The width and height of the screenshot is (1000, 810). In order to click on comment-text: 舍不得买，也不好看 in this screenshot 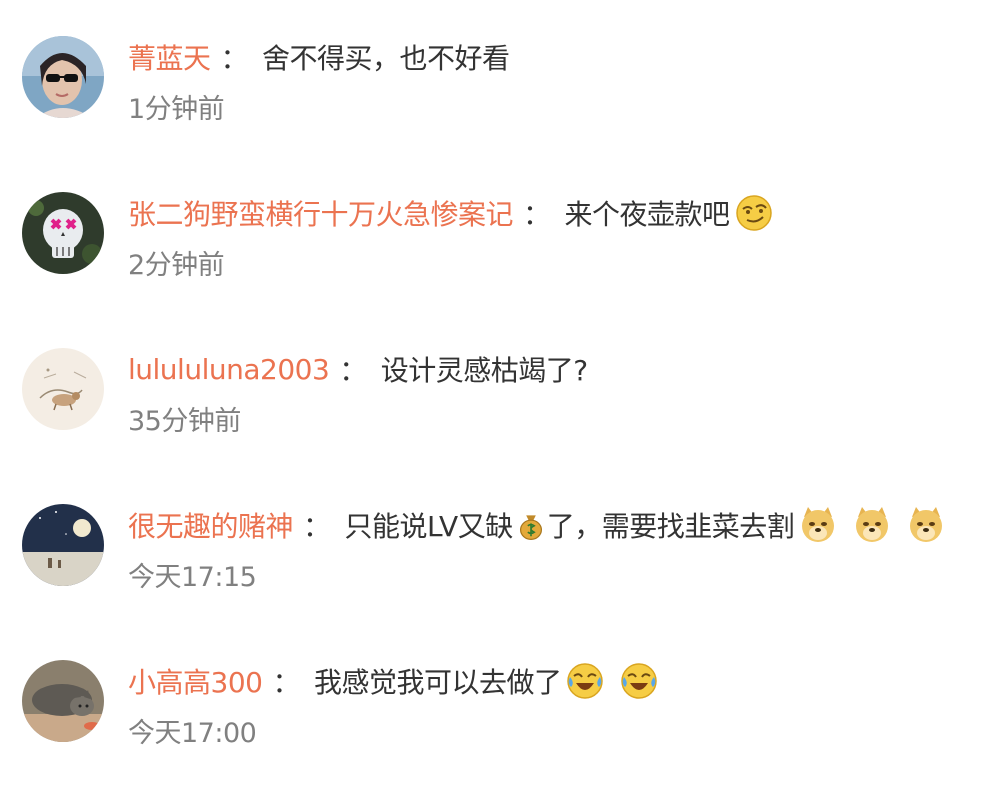, I will do `click(386, 58)`.